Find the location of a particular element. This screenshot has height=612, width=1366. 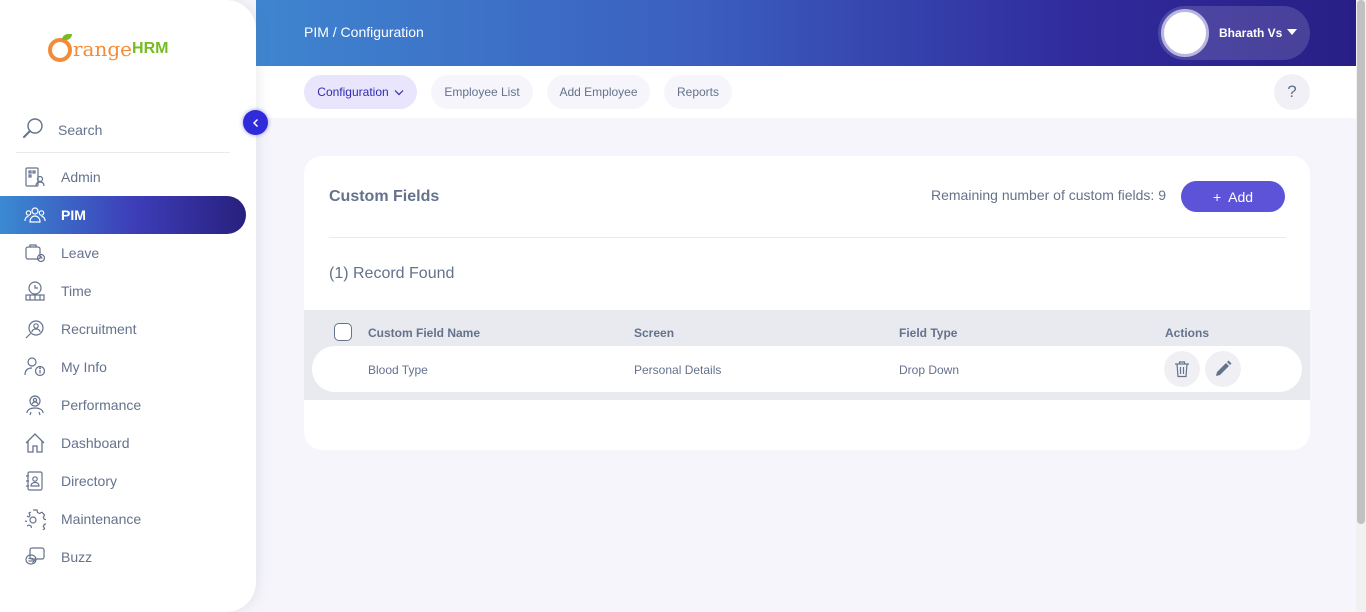

pencil-icon is located at coordinates (1224, 368).